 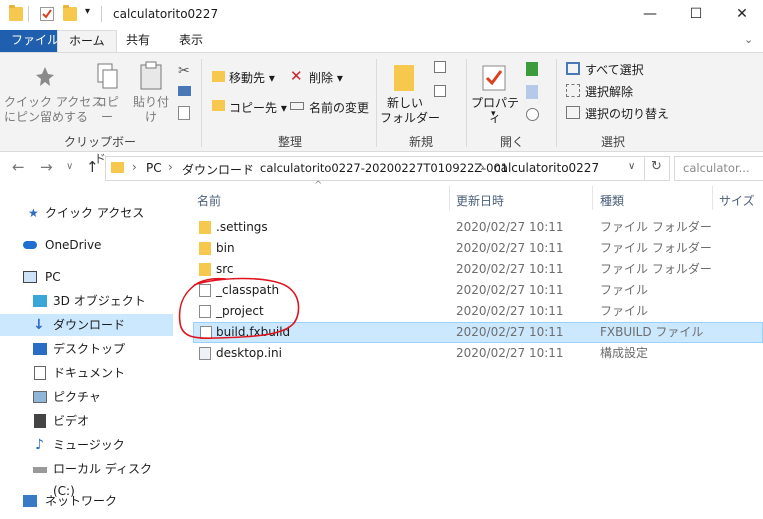 What do you see at coordinates (87, 11) in the screenshot?
I see `customize-toolbar-icon: ▾` at bounding box center [87, 11].